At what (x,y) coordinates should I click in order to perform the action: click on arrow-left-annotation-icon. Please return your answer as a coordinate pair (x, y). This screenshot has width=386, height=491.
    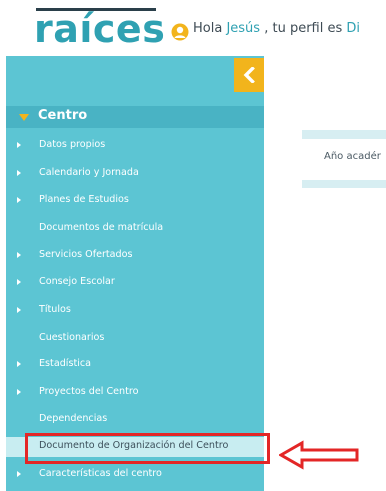
    Looking at the image, I should click on (319, 455).